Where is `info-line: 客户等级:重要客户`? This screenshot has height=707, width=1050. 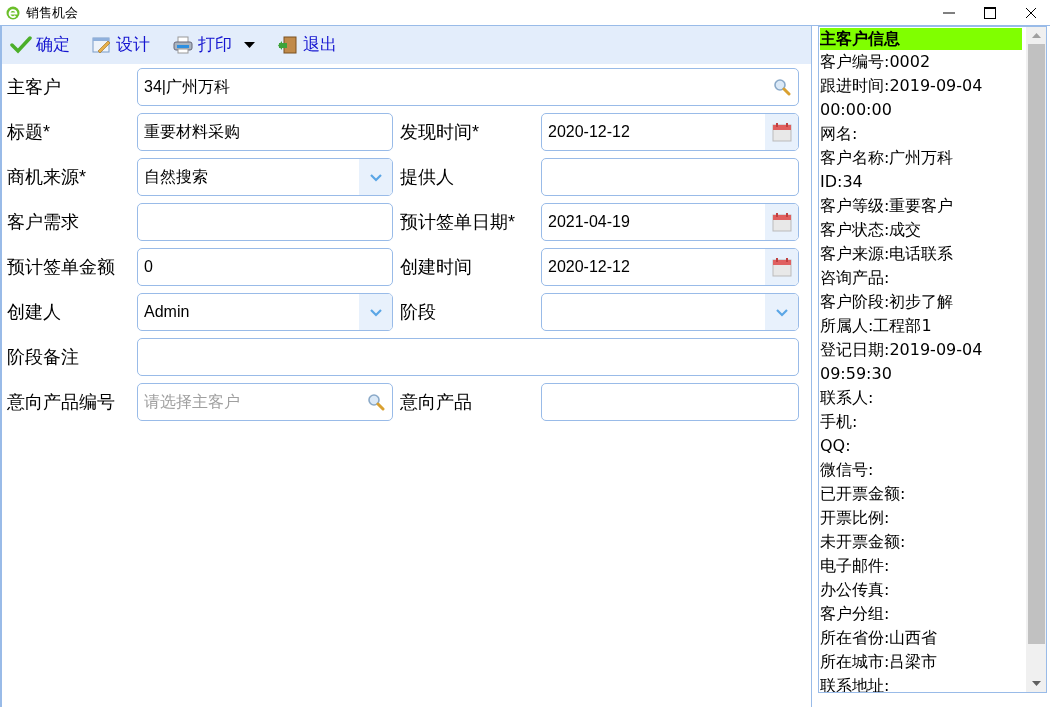
info-line: 客户等级:重要客户 is located at coordinates (887, 206).